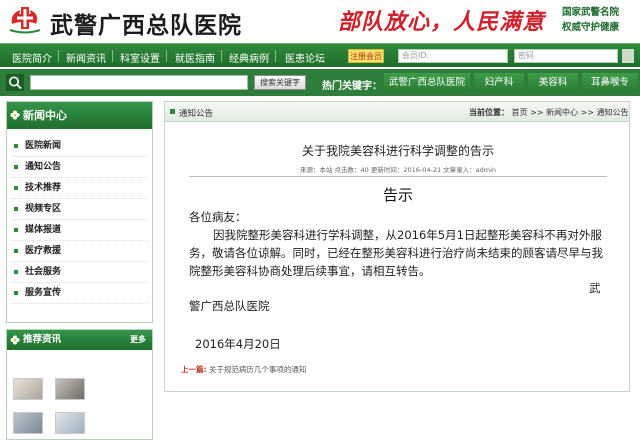 The width and height of the screenshot is (640, 440). I want to click on notice-greeting: 各位病友：, so click(218, 217).